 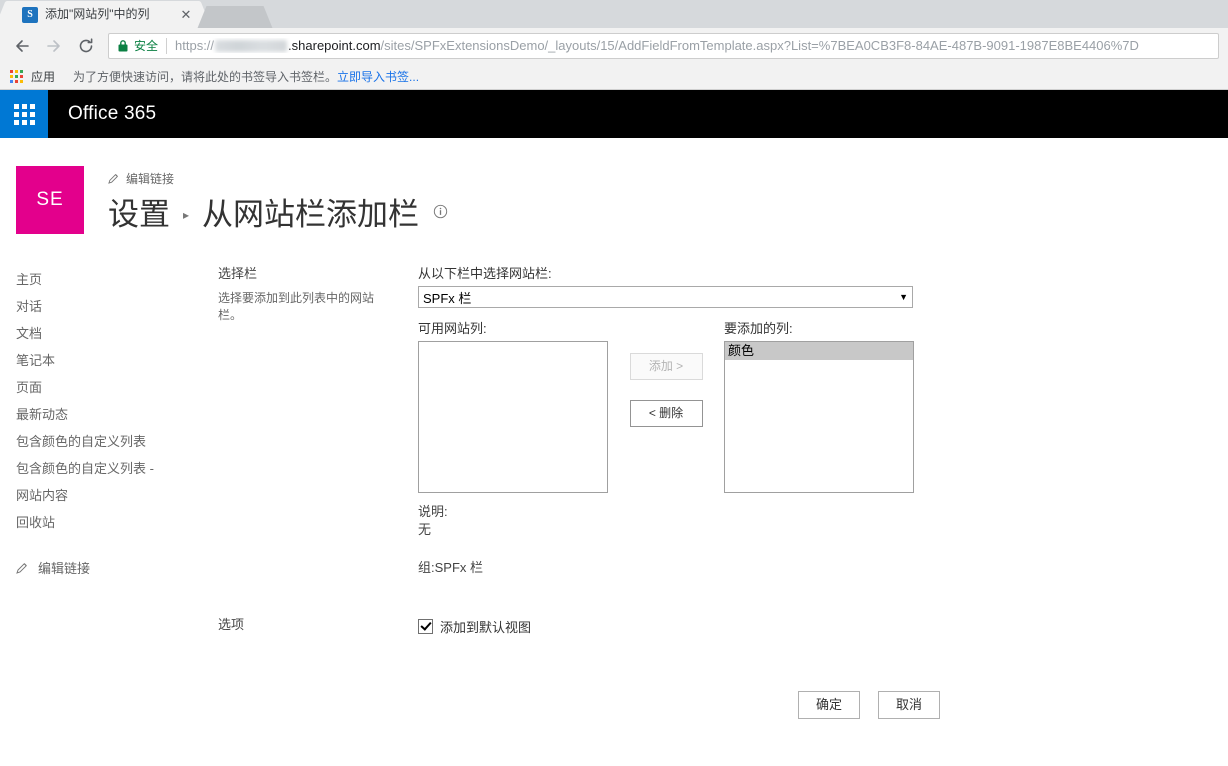 What do you see at coordinates (903, 297) in the screenshot?
I see `chevron-down-icon: ▼` at bounding box center [903, 297].